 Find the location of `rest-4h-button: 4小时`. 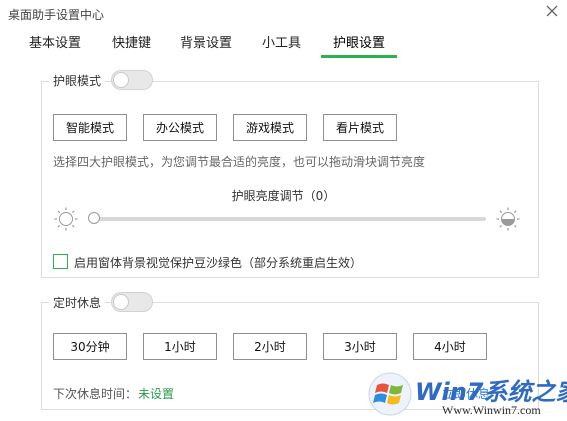

rest-4h-button: 4小时 is located at coordinates (450, 346).